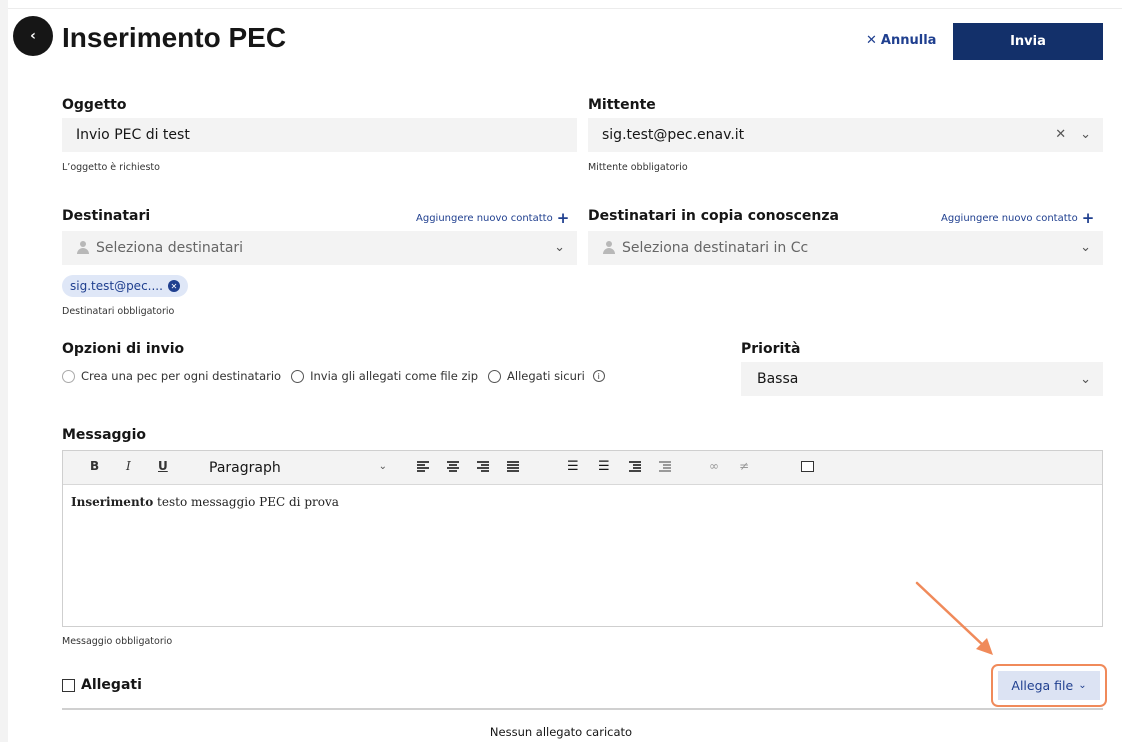  I want to click on option-secure-attachments: Allegati sicuri i, so click(546, 376).